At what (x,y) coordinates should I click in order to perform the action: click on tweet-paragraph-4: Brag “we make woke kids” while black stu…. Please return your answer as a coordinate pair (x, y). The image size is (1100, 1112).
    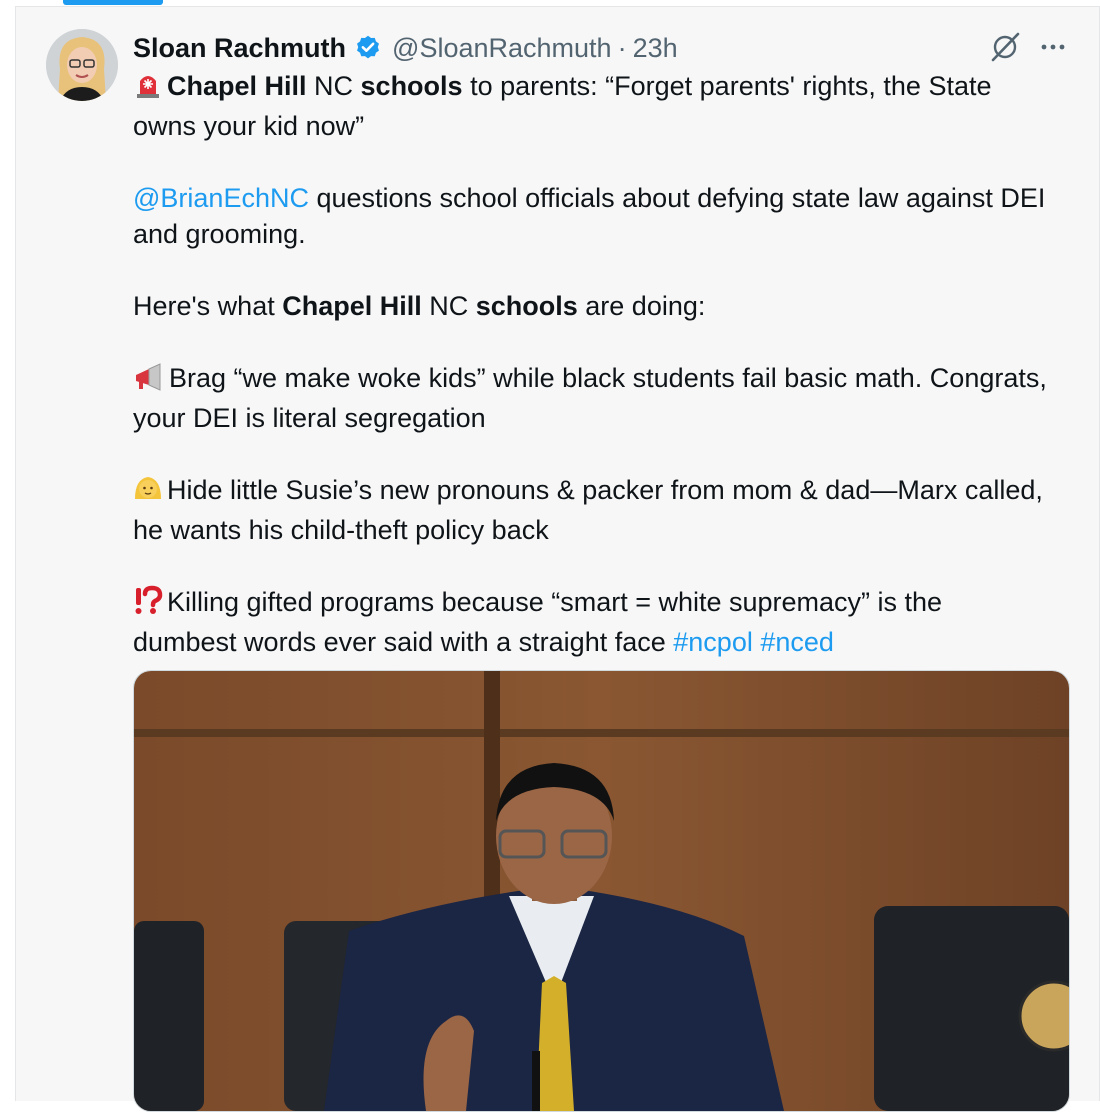
    Looking at the image, I should click on (593, 398).